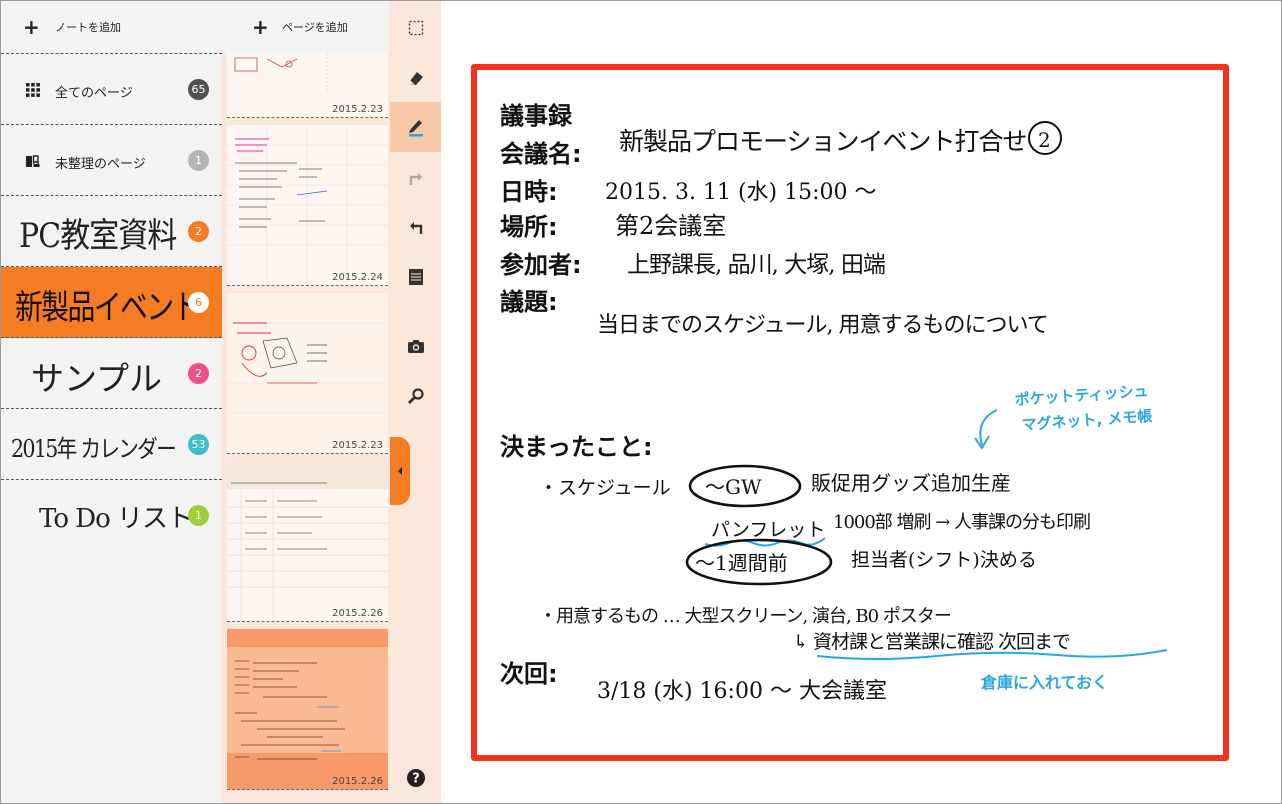  What do you see at coordinates (94, 449) in the screenshot?
I see `notebook-handwritten-title: 2015年 カレンダー` at bounding box center [94, 449].